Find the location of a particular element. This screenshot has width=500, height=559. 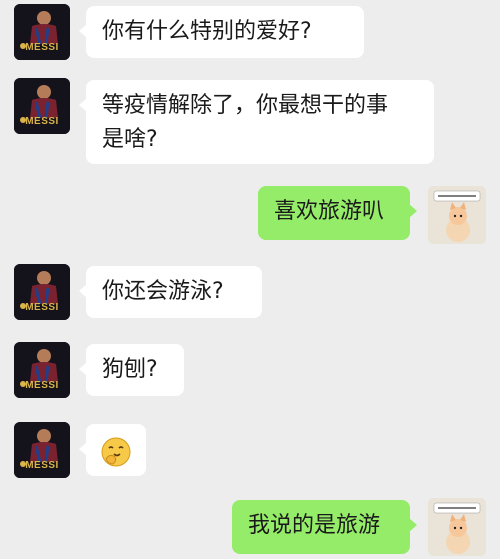

outgoing-message-bubble: 喜欢旅游叭 is located at coordinates (337, 213).